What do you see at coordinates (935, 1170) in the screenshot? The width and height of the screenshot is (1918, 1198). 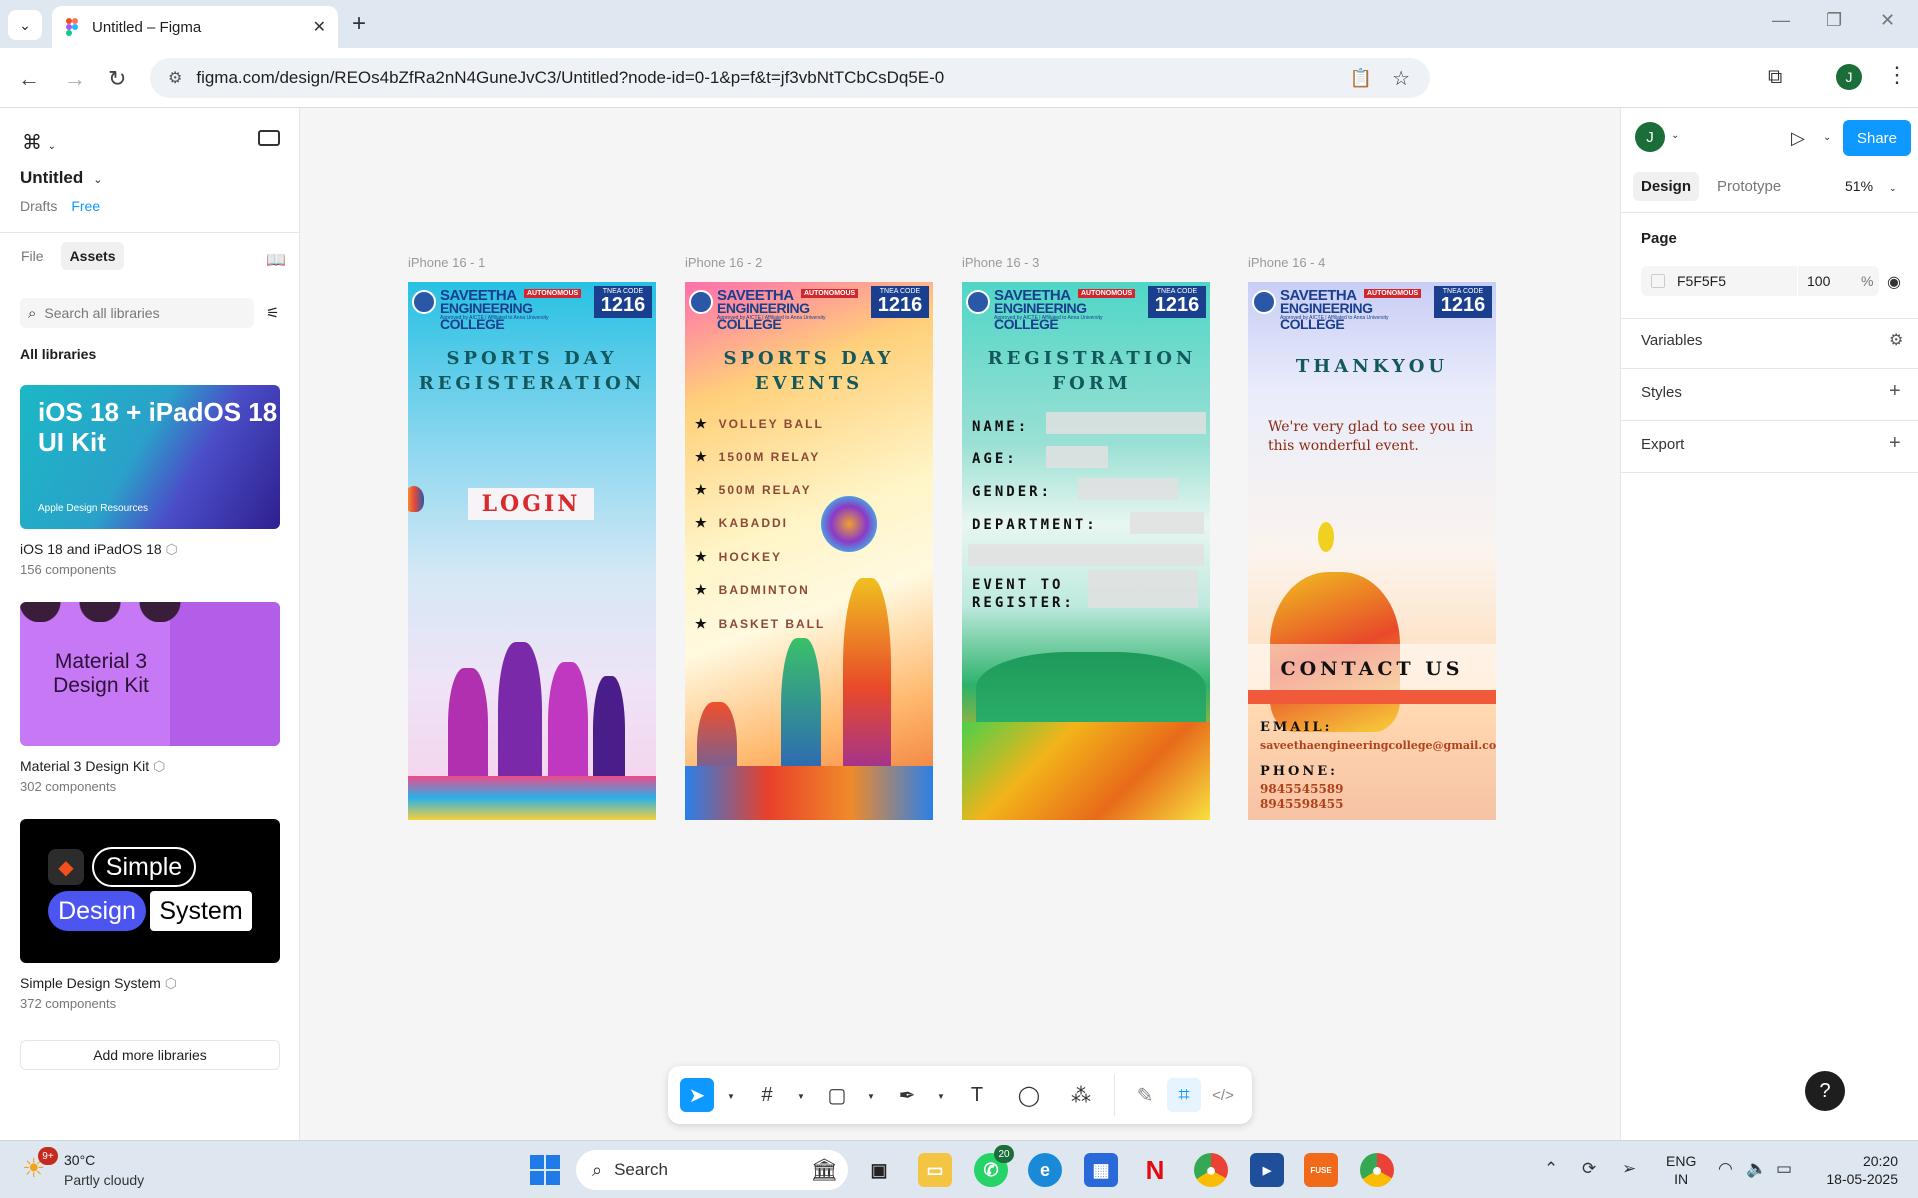 I see `file-explorer-icon: ▭` at bounding box center [935, 1170].